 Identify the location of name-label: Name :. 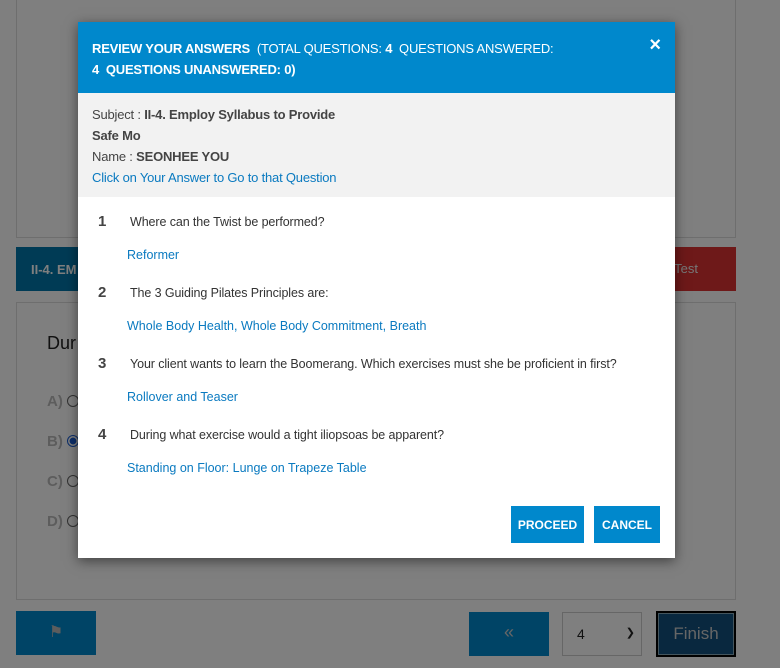
(112, 156).